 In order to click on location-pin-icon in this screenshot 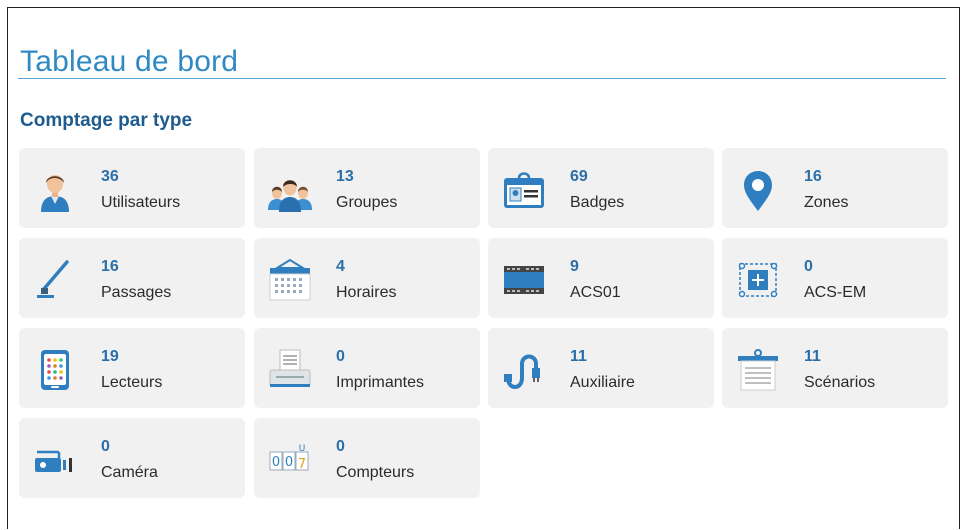, I will do `click(758, 190)`.